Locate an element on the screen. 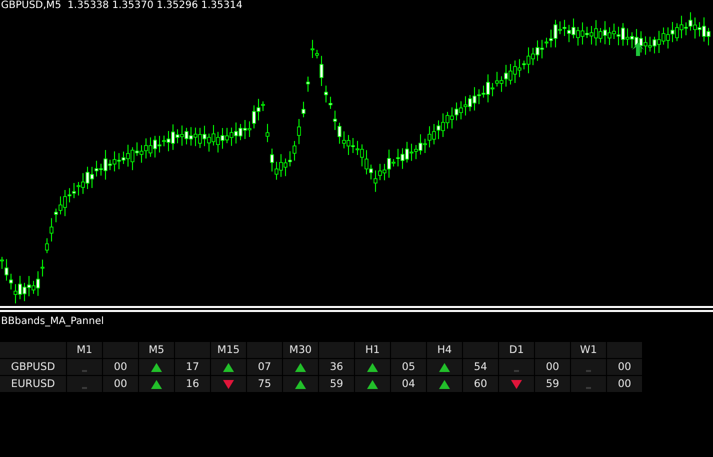 This screenshot has height=457, width=713. column-header: M30 is located at coordinates (300, 350).